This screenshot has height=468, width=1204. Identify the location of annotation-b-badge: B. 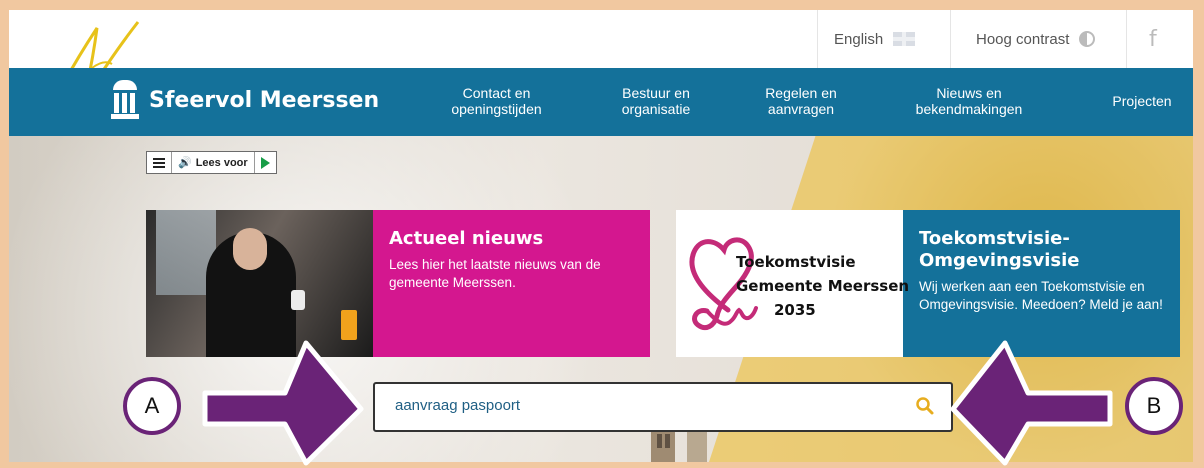
(1154, 406).